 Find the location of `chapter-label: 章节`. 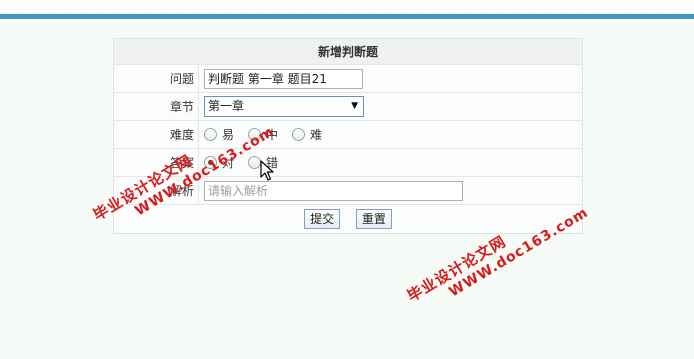

chapter-label: 章节 is located at coordinates (156, 106).